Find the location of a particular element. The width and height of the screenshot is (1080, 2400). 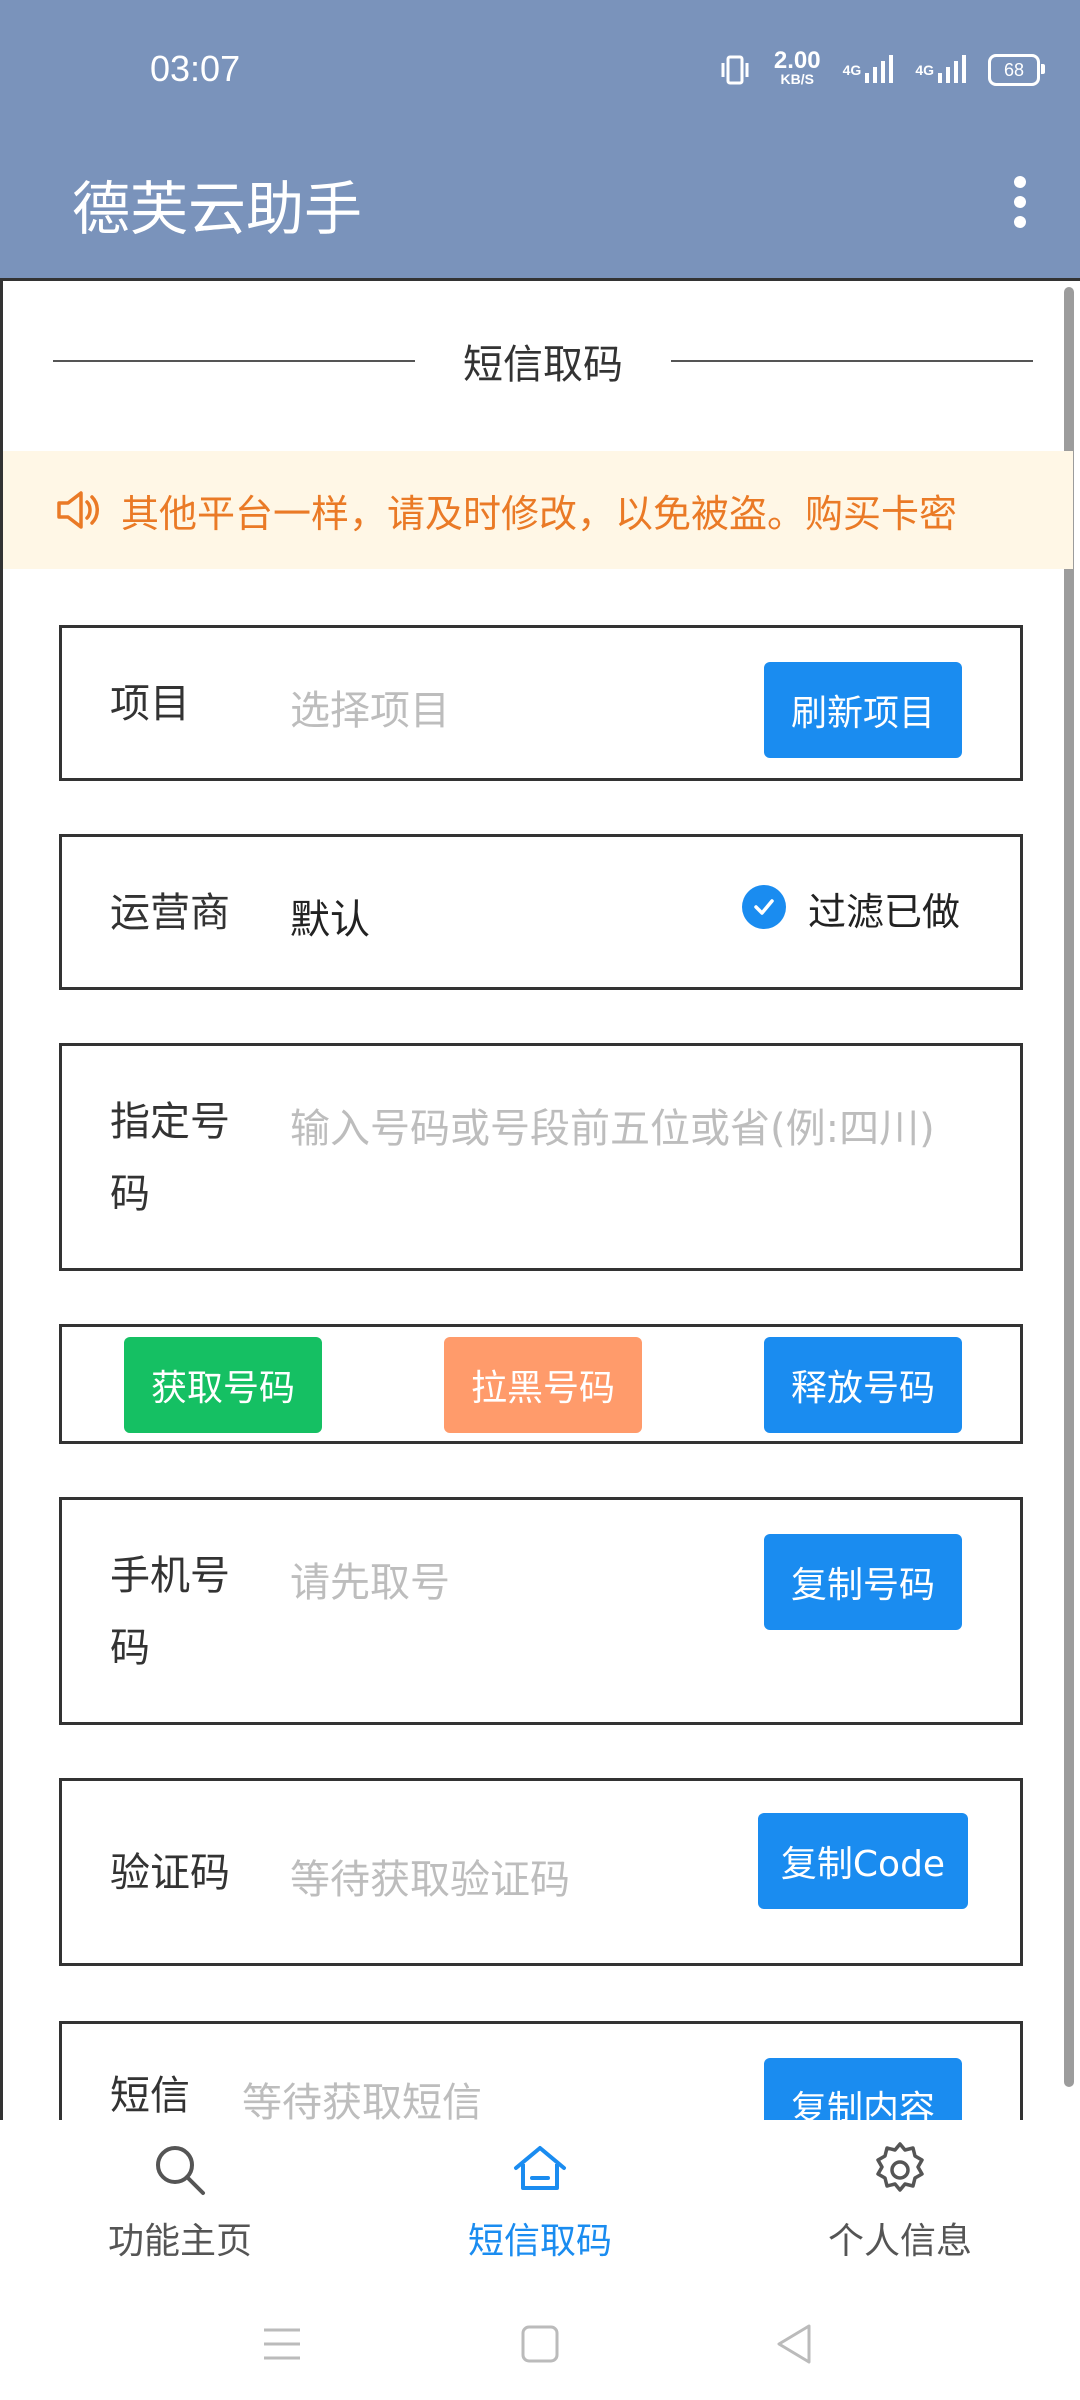

designated-number-input: 输入号码或号段前五位或省(例:四川) is located at coordinates (612, 1125).